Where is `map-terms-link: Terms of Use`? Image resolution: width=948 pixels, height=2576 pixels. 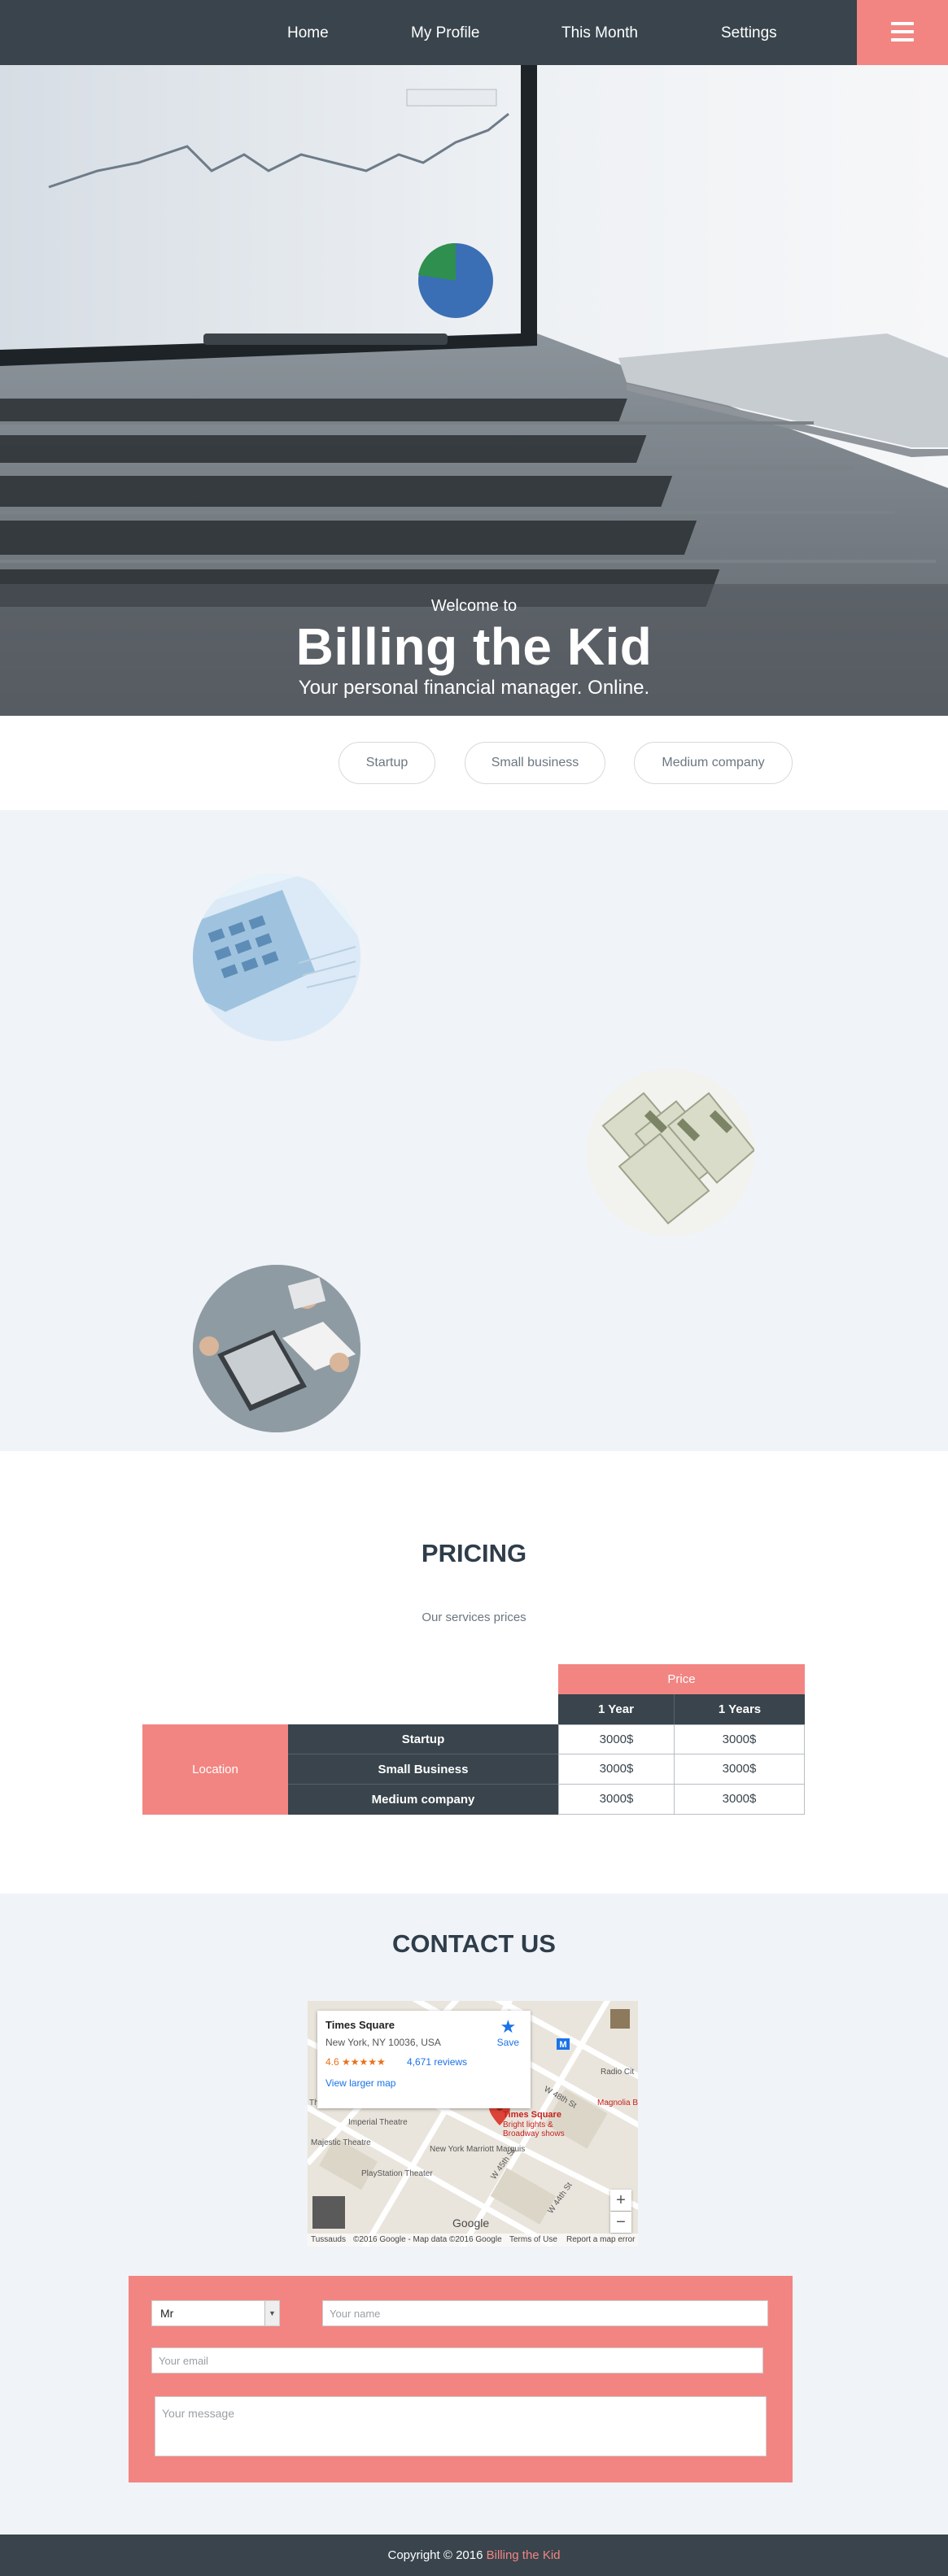
map-terms-link: Terms of Use is located at coordinates (533, 2239).